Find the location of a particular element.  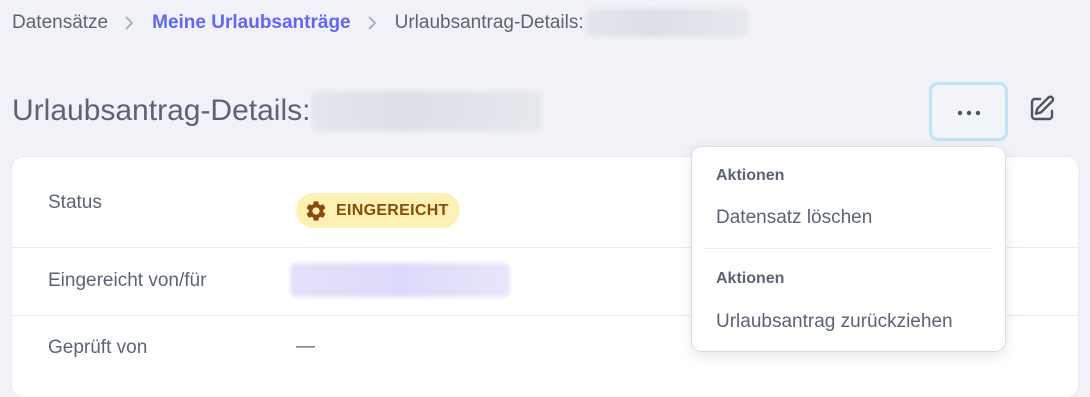

edit-button is located at coordinates (1042, 111).